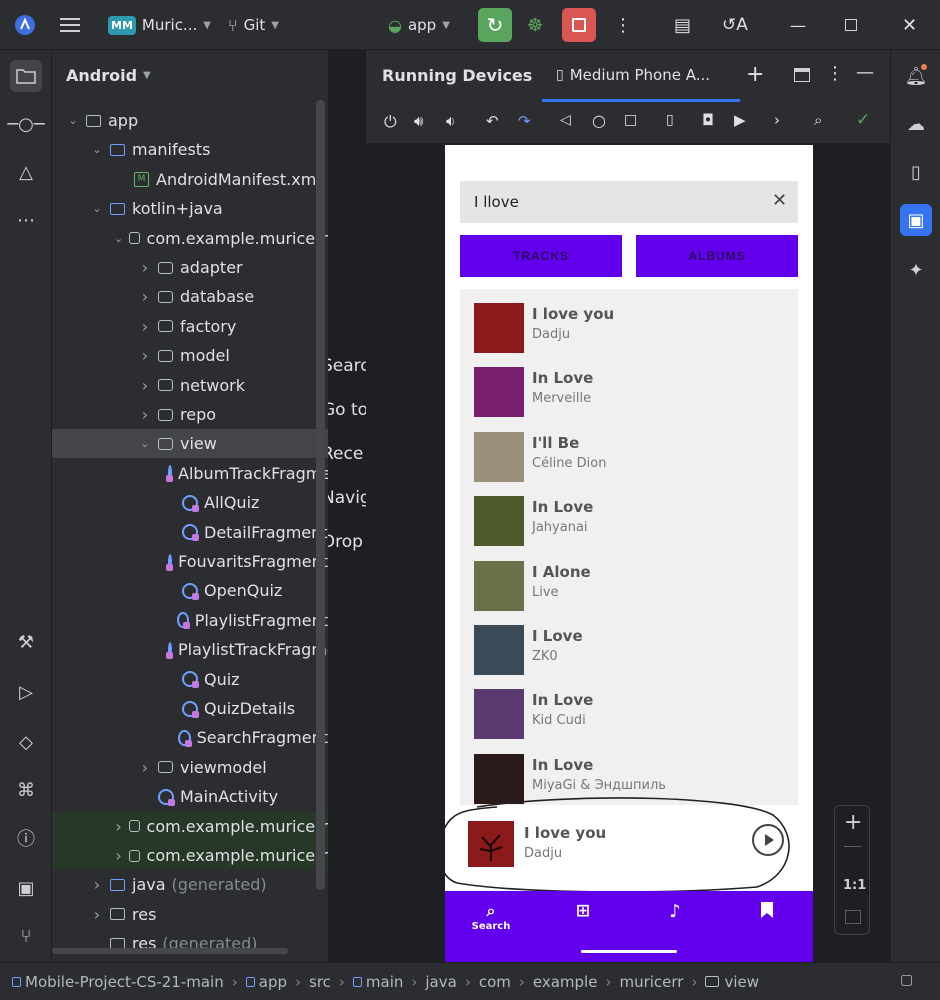  I want to click on commit-icon: ─○─, so click(25, 124).